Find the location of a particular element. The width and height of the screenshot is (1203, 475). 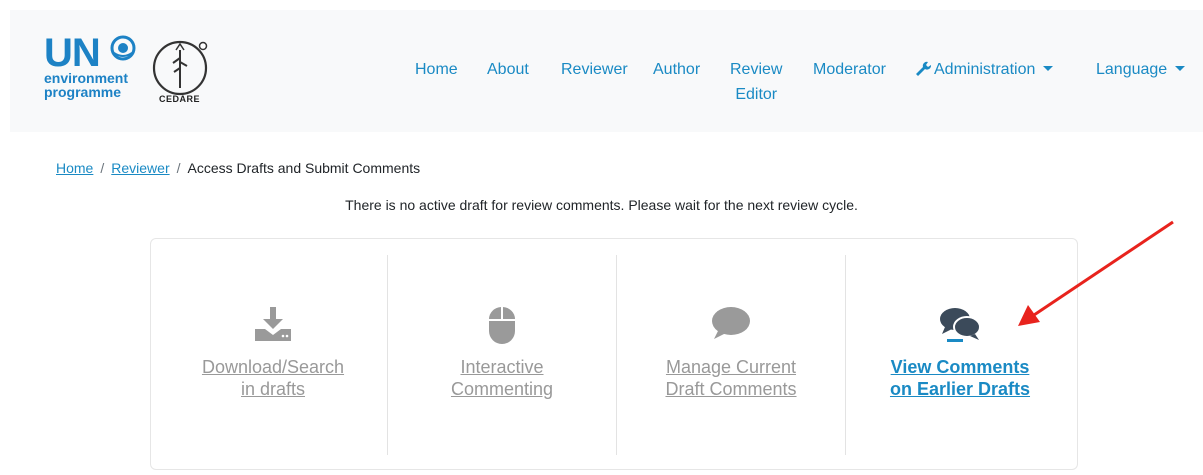

nav-language-label: Language is located at coordinates (1132, 69).